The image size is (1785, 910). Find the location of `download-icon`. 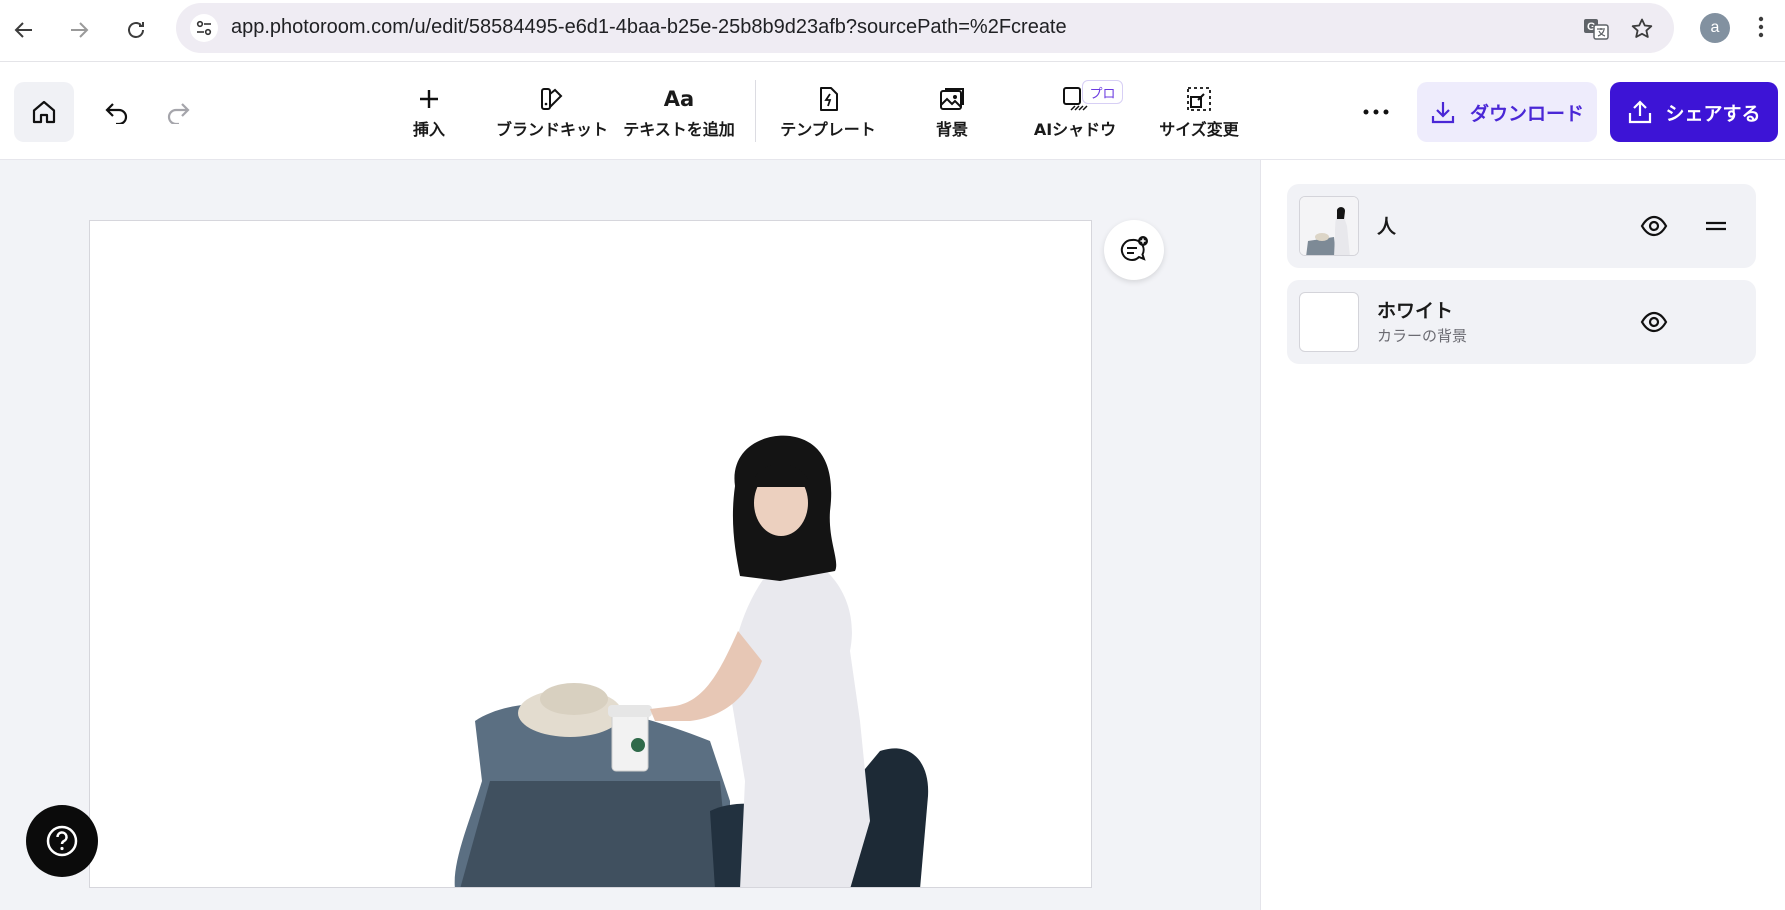

download-icon is located at coordinates (1443, 113).